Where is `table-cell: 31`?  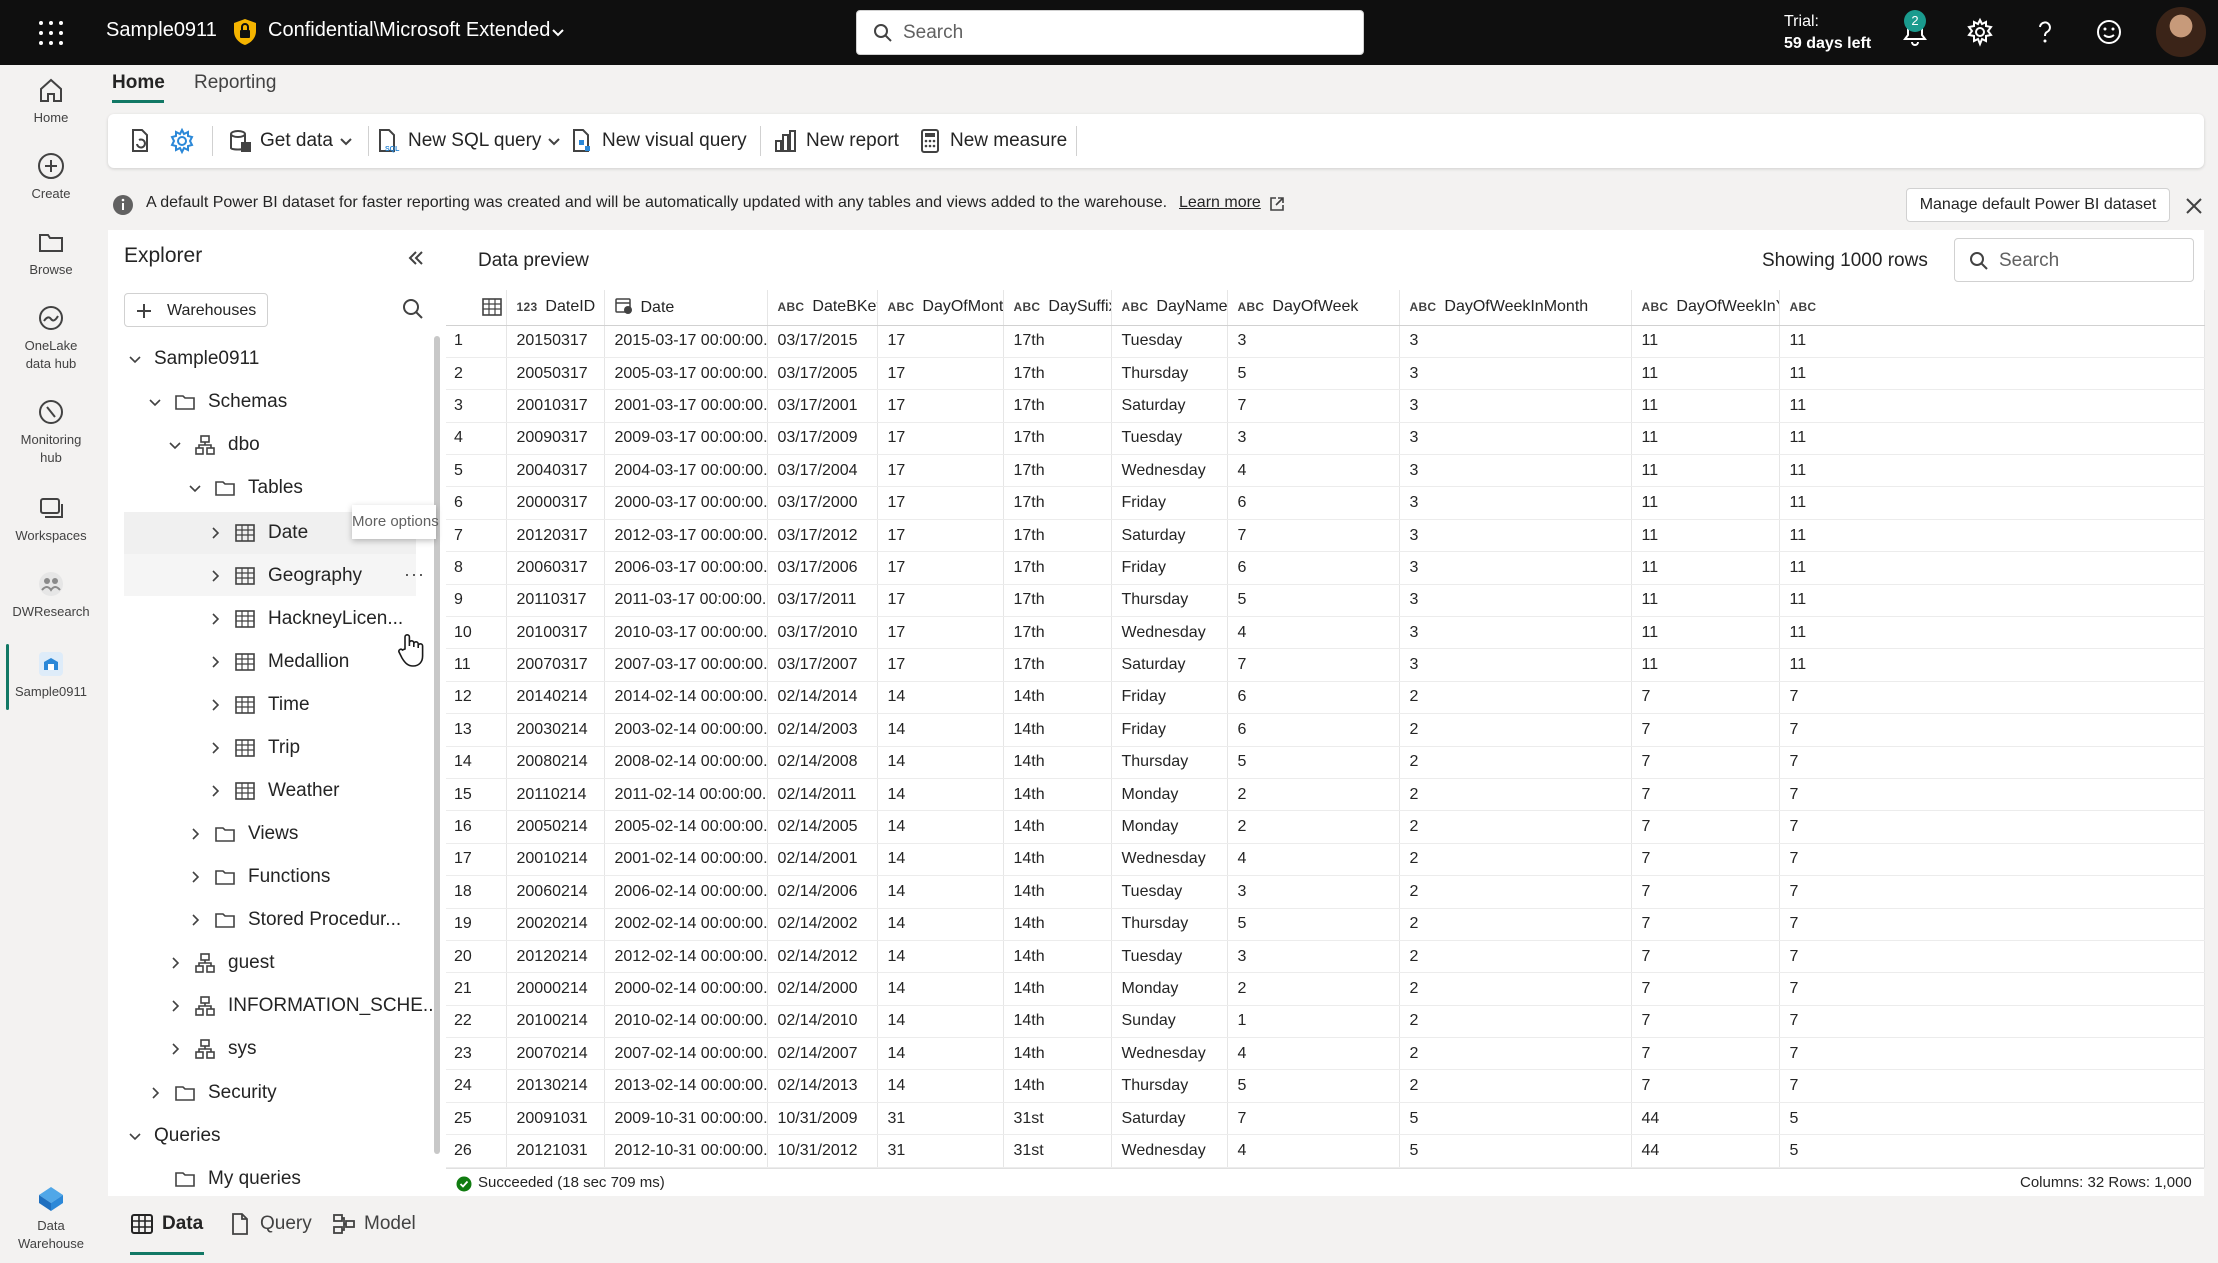
table-cell: 31 is located at coordinates (940, 1119).